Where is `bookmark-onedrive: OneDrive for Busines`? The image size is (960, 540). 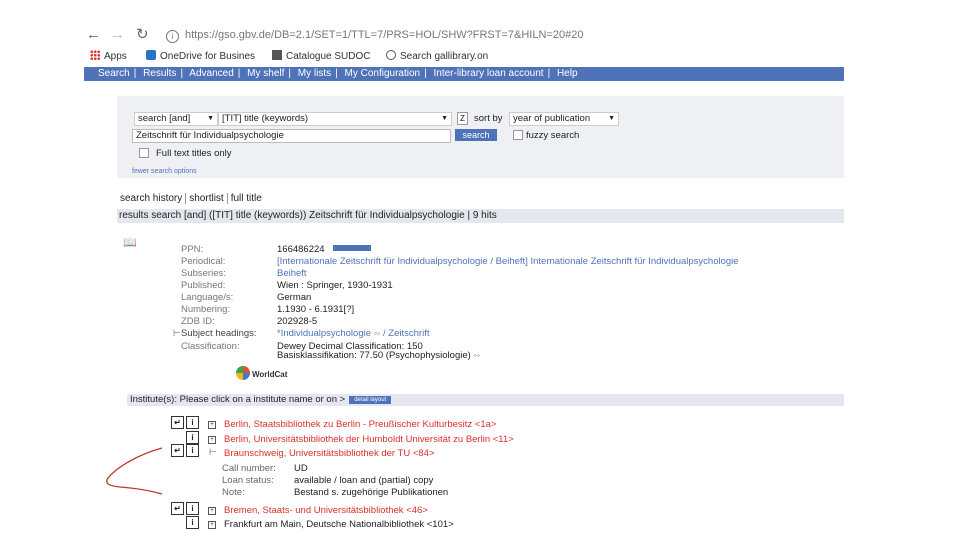 bookmark-onedrive: OneDrive for Busines is located at coordinates (200, 56).